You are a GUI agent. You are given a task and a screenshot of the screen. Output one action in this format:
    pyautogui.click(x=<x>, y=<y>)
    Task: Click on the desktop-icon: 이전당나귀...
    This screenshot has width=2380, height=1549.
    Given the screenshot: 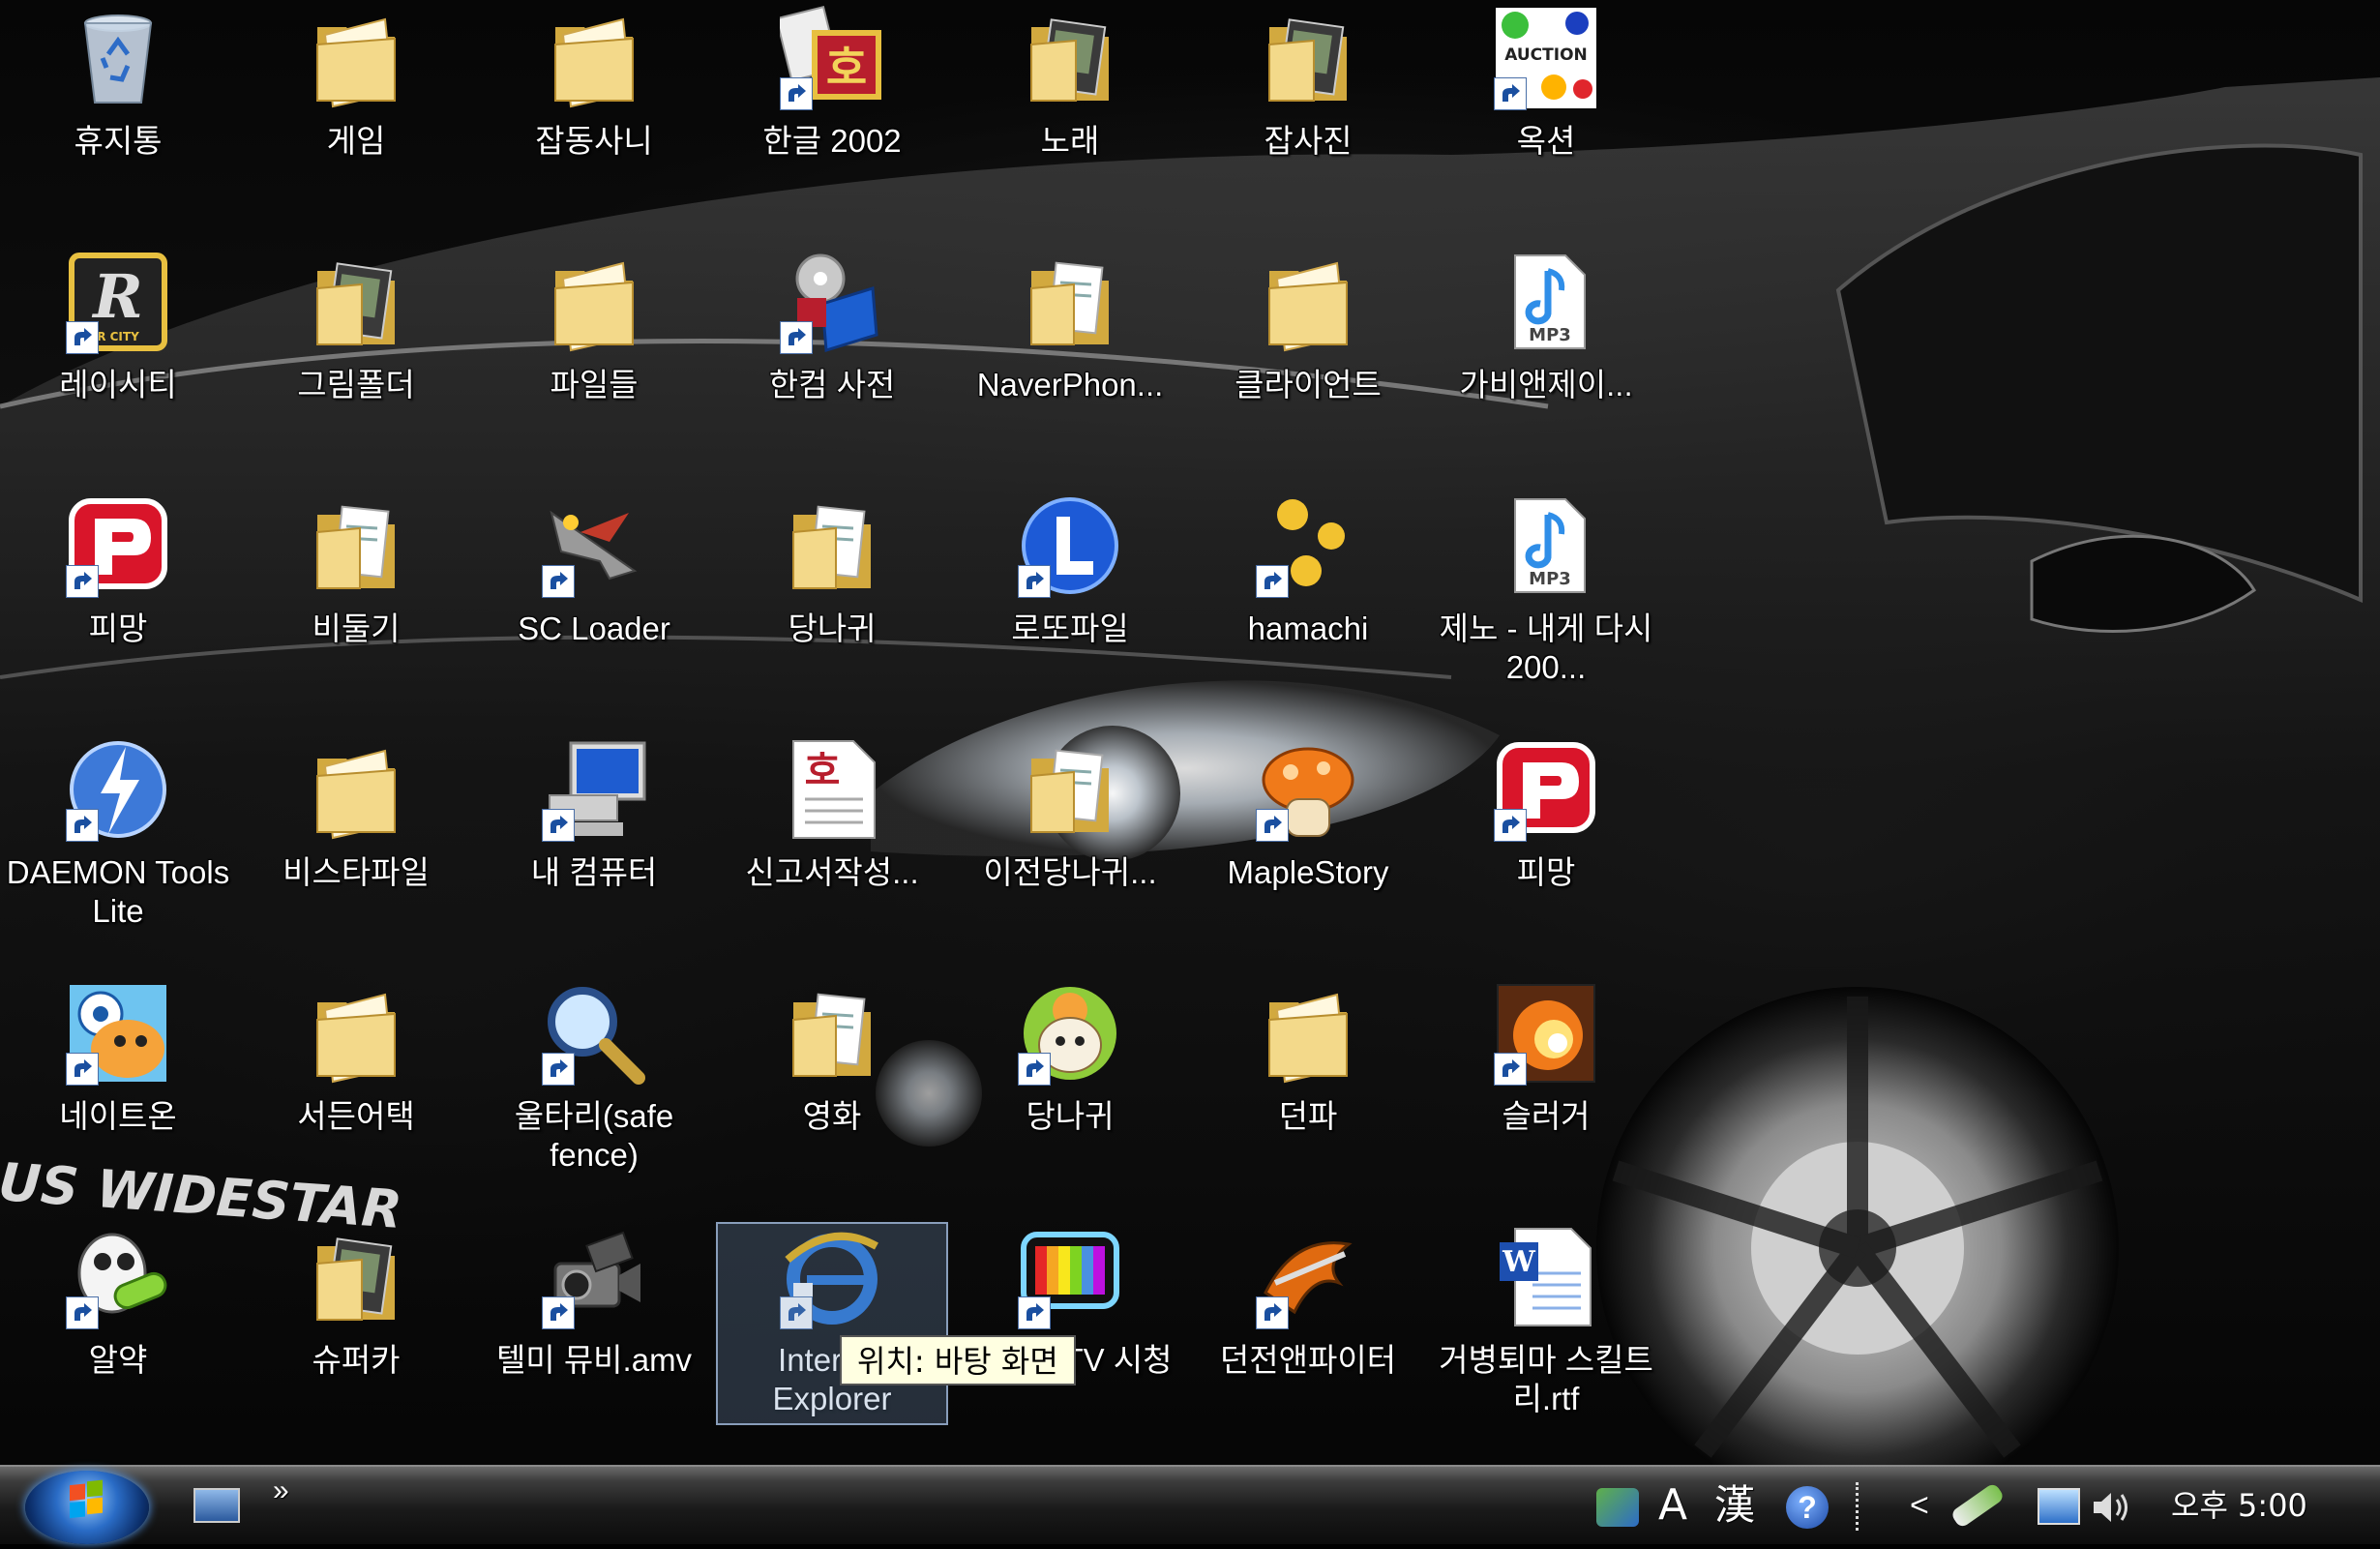 What is the action you would take?
    pyautogui.click(x=1070, y=852)
    